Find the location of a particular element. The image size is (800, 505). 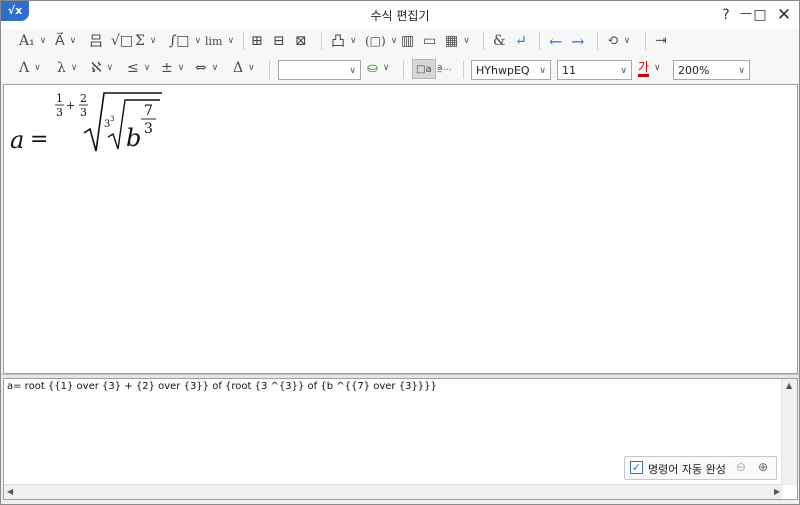

formula-render: a = 1 3 + 2 3 3 3 b 7 3 is located at coordinates (86, 123).